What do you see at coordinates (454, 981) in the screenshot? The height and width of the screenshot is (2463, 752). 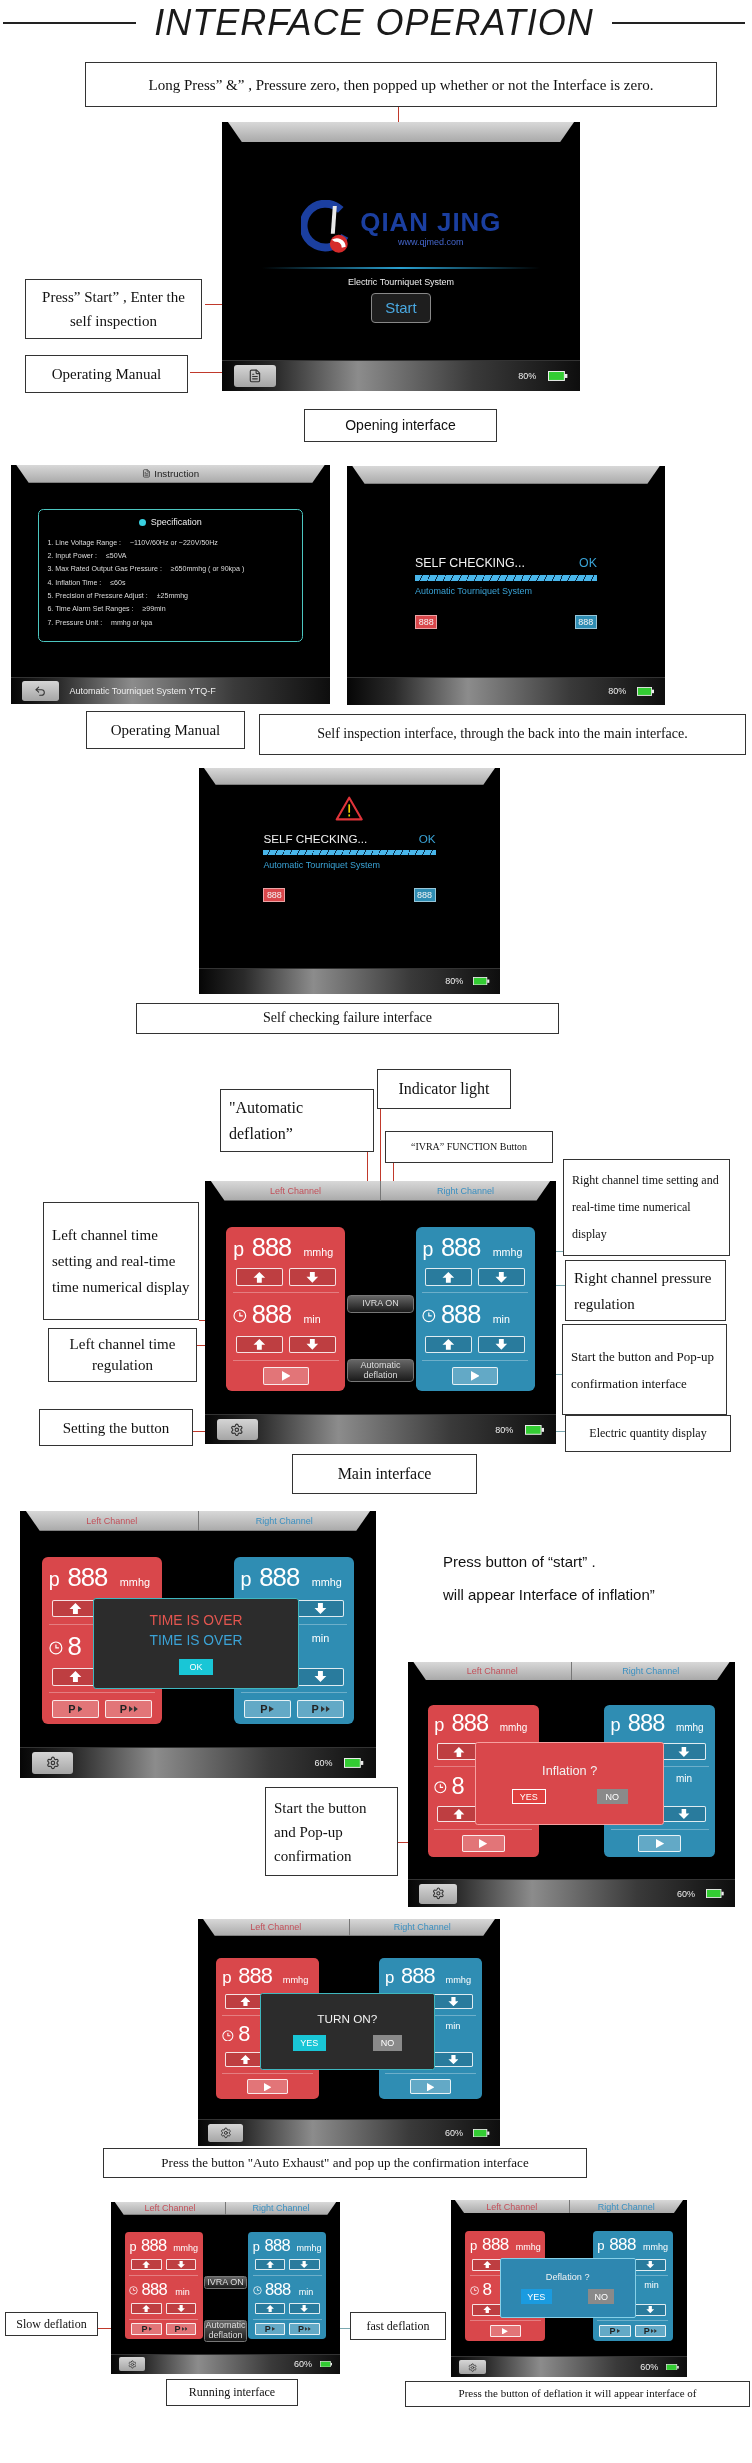 I see `battery-percent: 80%` at bounding box center [454, 981].